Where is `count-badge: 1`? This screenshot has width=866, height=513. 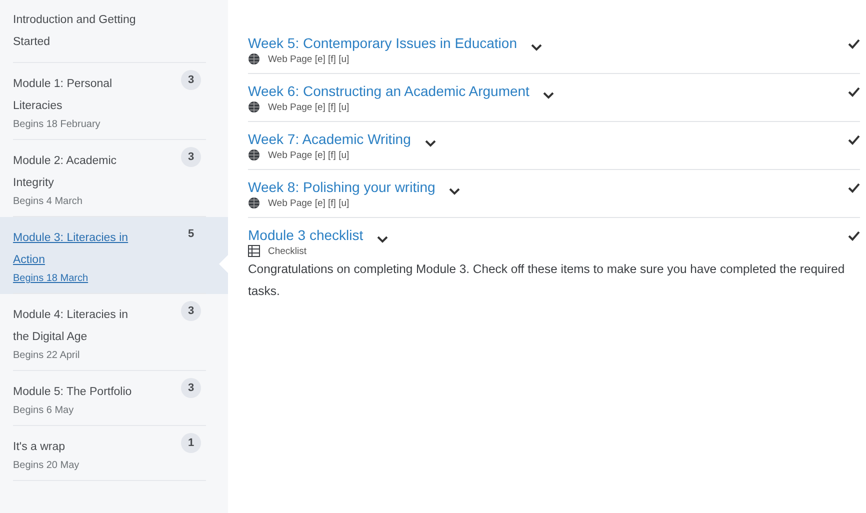
count-badge: 1 is located at coordinates (191, 443).